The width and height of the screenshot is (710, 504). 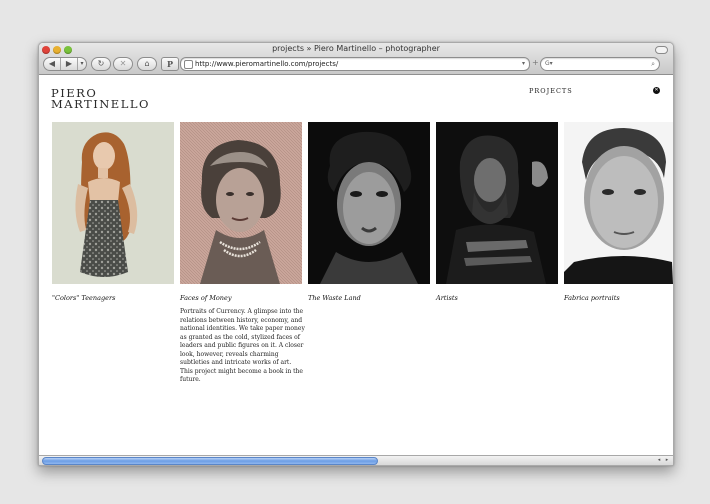 I want to click on search-icon: ⌕, so click(x=653, y=64).